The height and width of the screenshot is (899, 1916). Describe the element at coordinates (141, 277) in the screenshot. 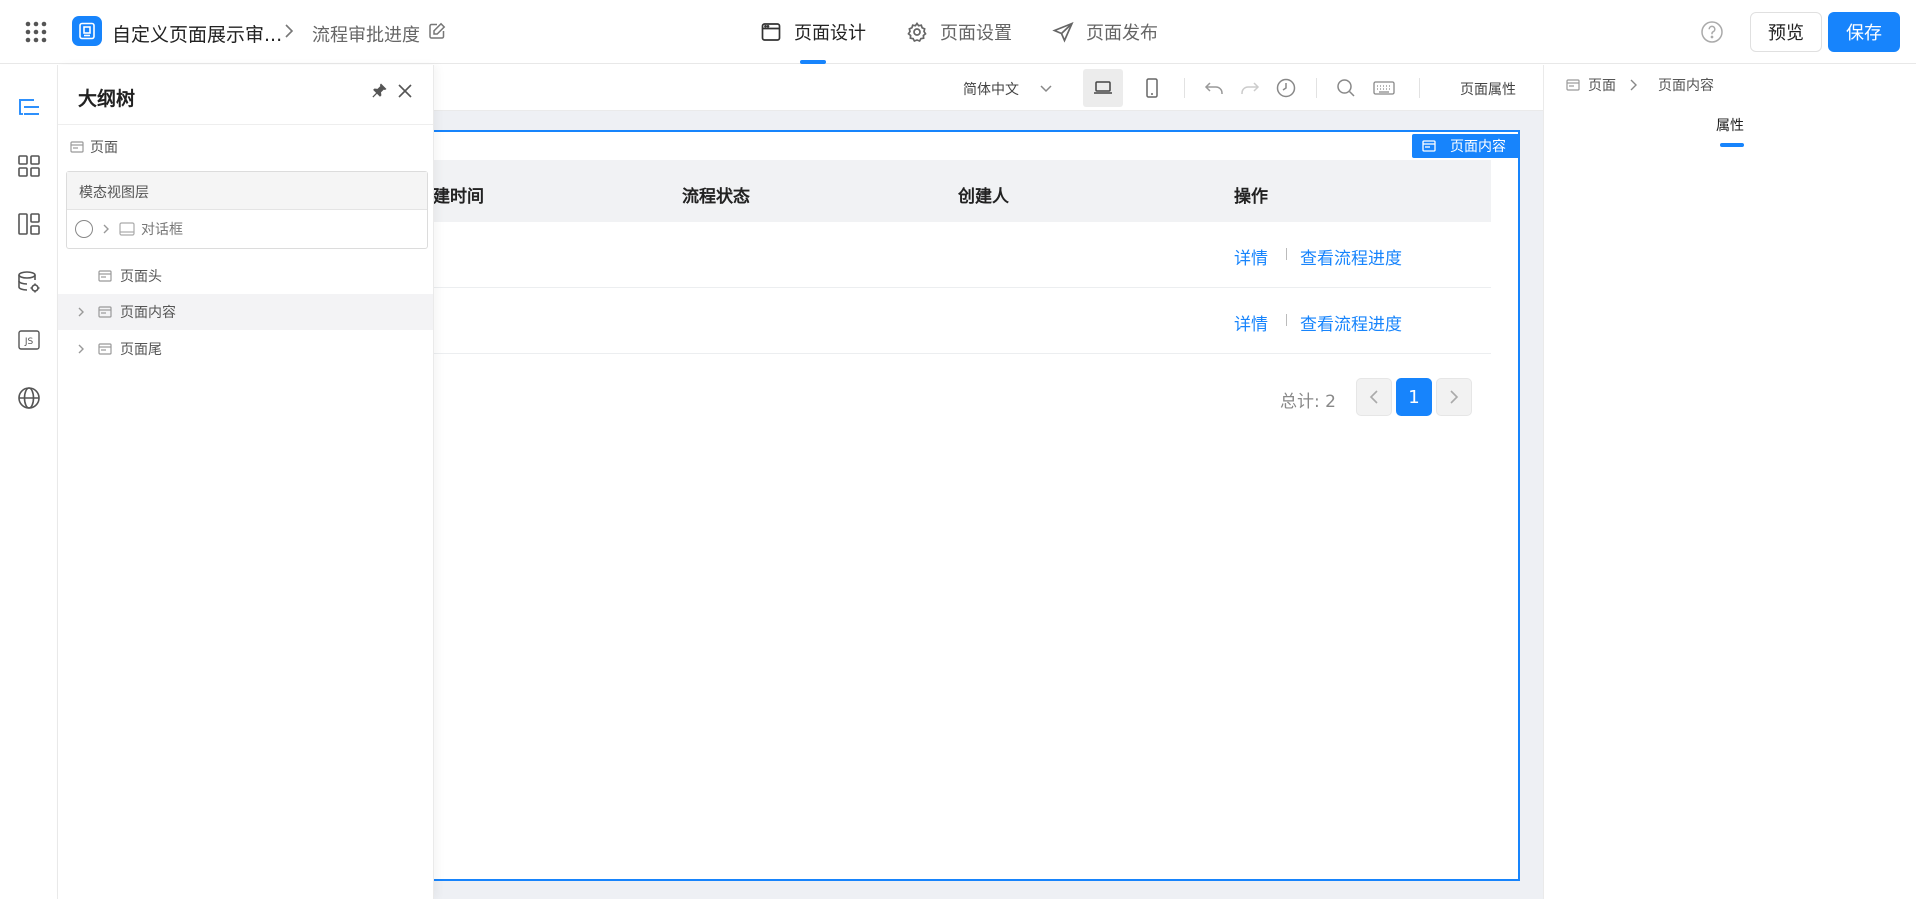

I see `tree-item-label: 页面头` at that location.